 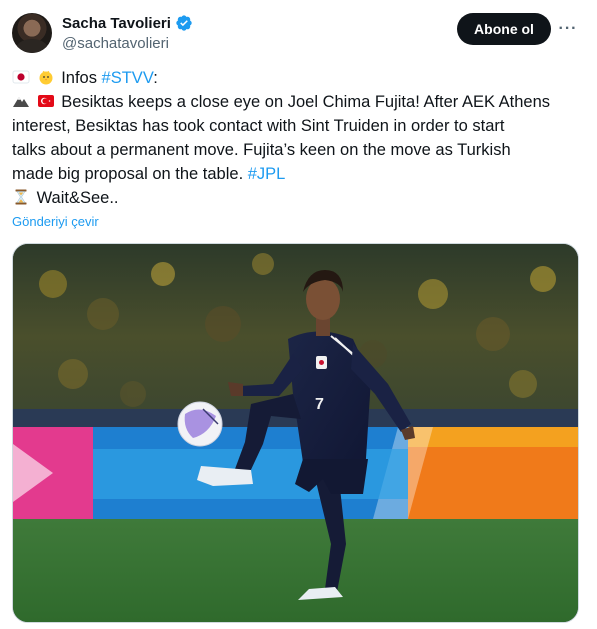 What do you see at coordinates (21, 77) in the screenshot?
I see `japan-flag-icon` at bounding box center [21, 77].